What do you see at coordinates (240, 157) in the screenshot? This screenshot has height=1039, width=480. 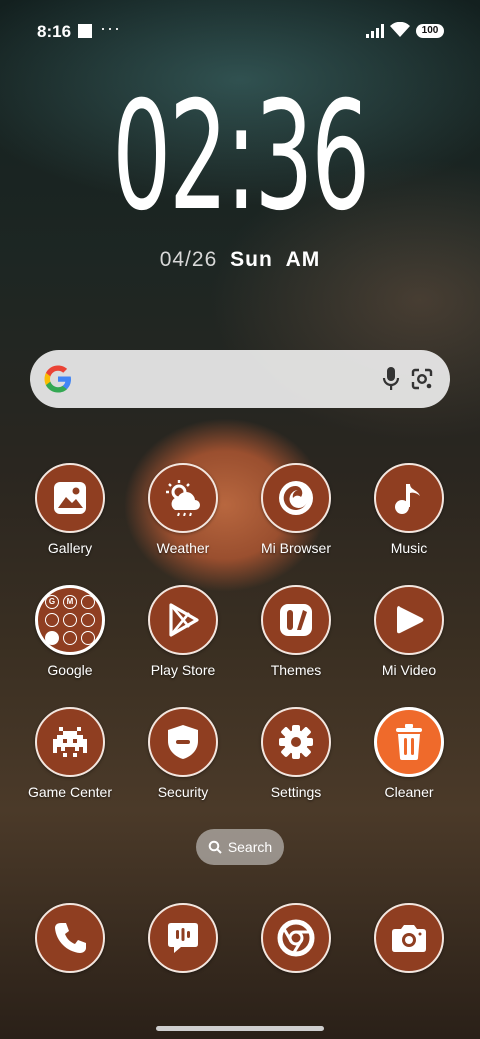 I see `clock-time: 02:36` at bounding box center [240, 157].